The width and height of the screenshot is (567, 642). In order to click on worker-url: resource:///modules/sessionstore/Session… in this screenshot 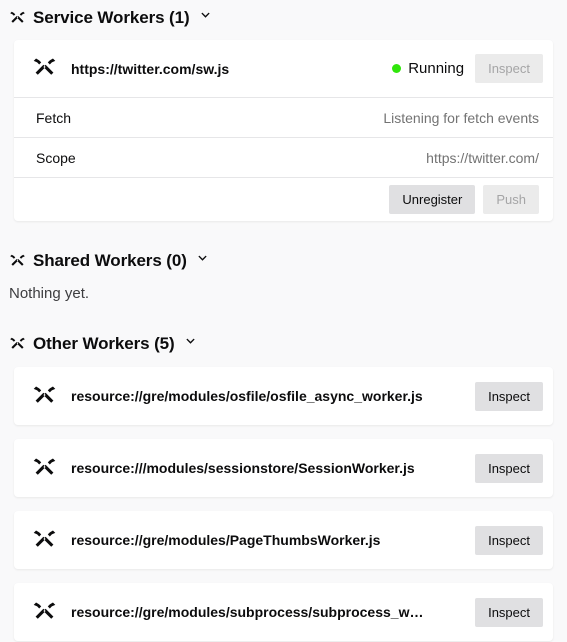, I will do `click(243, 468)`.